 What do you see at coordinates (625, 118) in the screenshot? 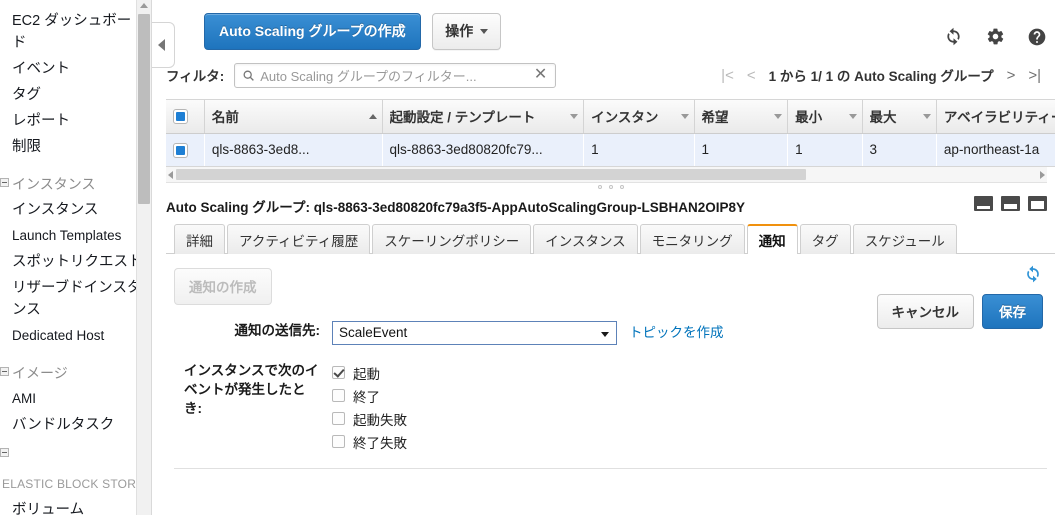
I see `column-header-label: インスタン` at bounding box center [625, 118].